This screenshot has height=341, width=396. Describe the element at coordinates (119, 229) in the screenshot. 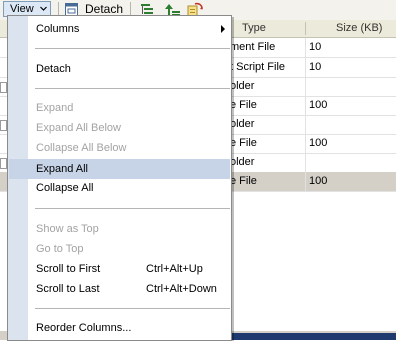

I see `menu-item-show-as-top: Show as Top` at that location.